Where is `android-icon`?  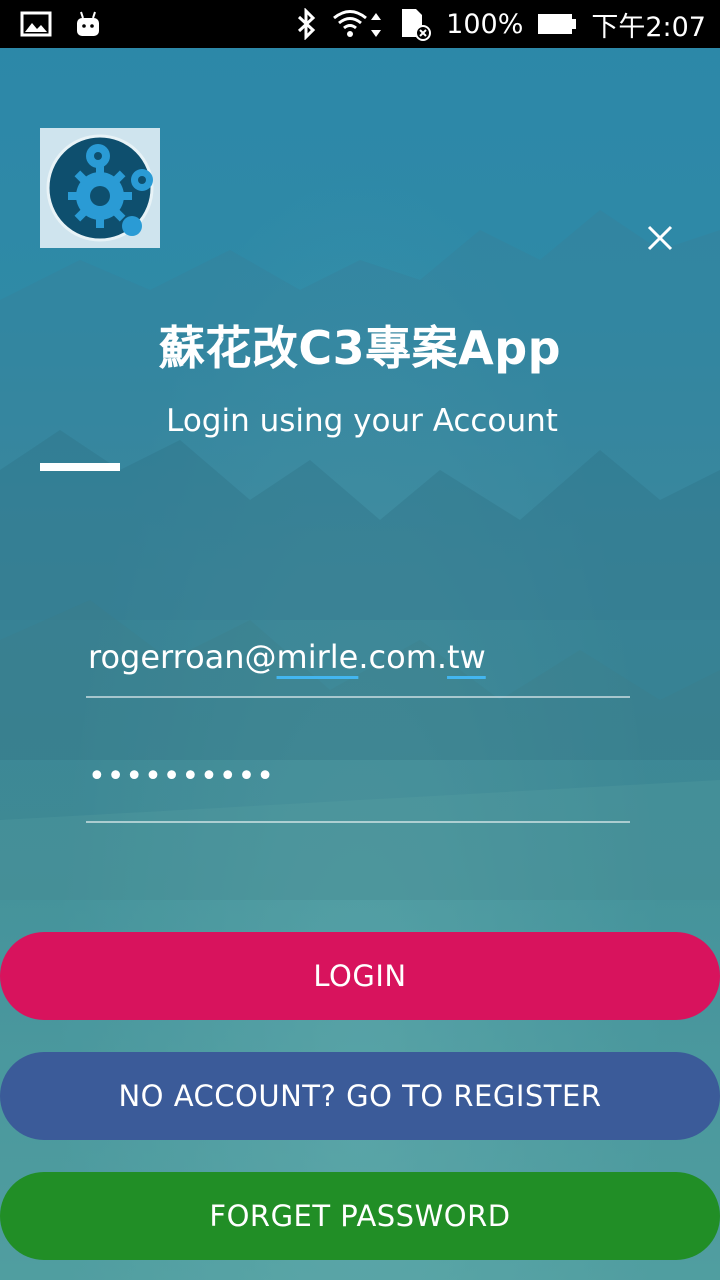 android-icon is located at coordinates (88, 24).